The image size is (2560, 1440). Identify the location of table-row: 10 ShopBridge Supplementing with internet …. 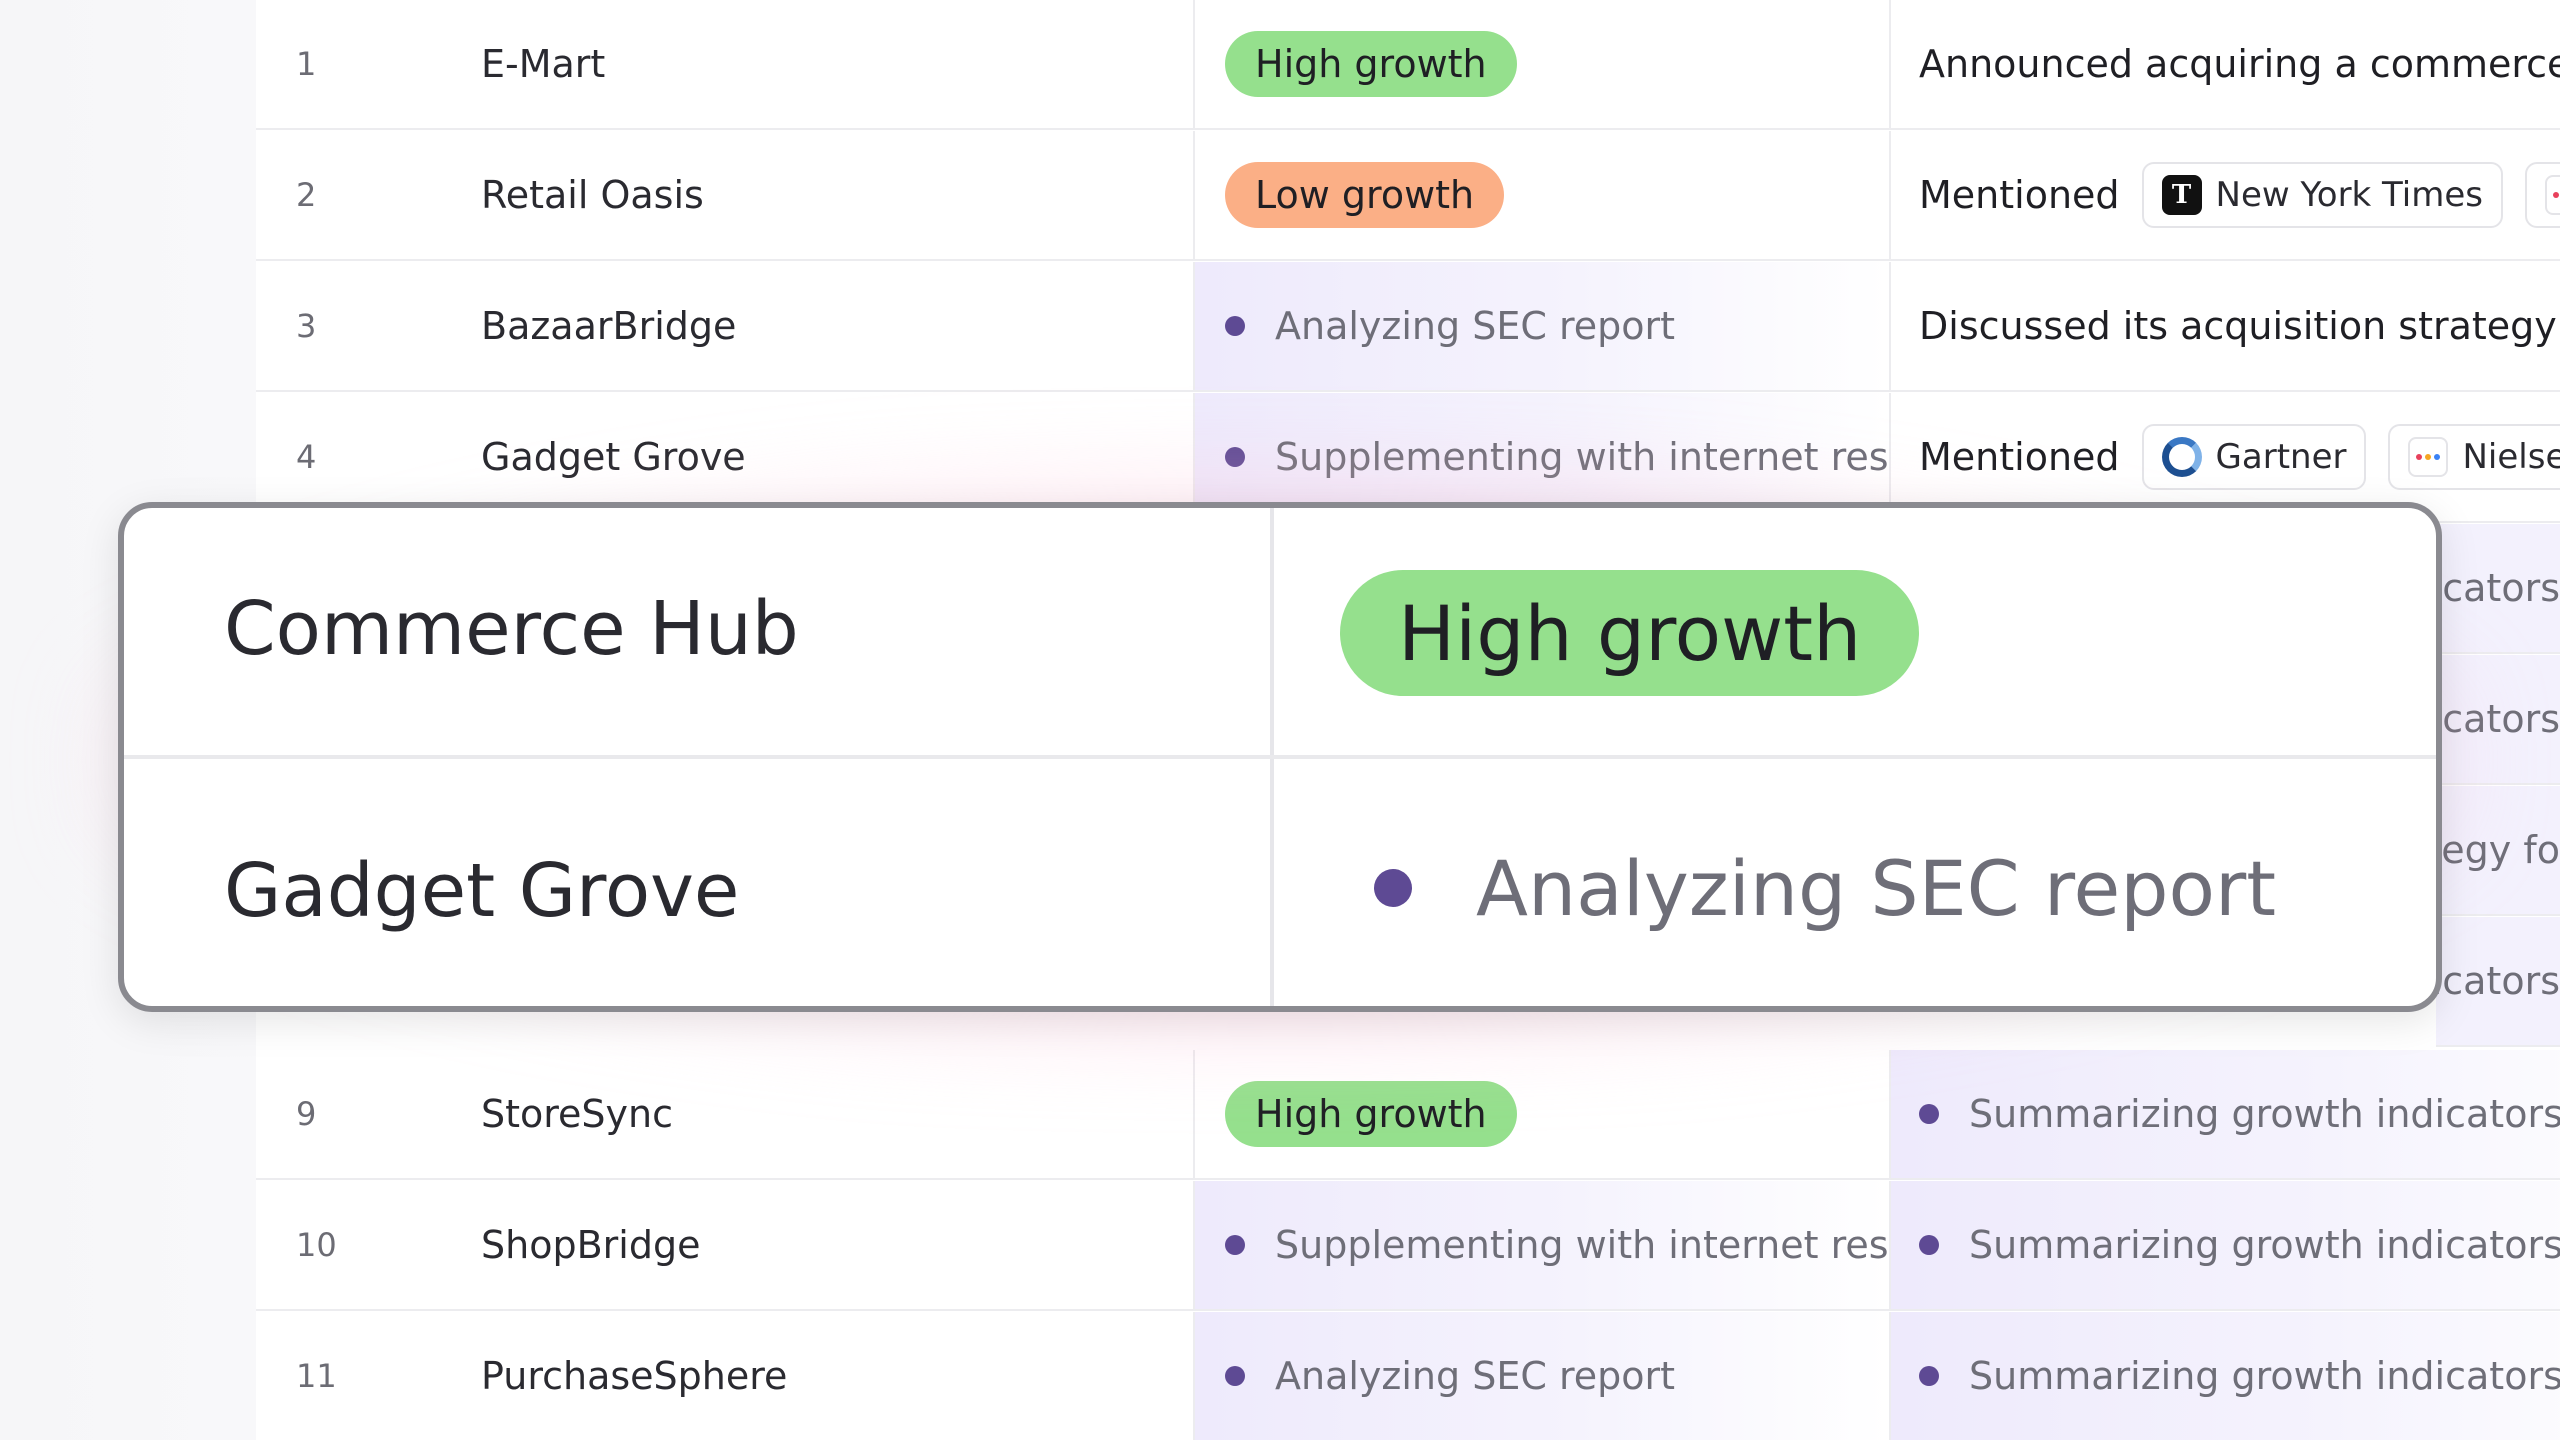
(1408, 1246).